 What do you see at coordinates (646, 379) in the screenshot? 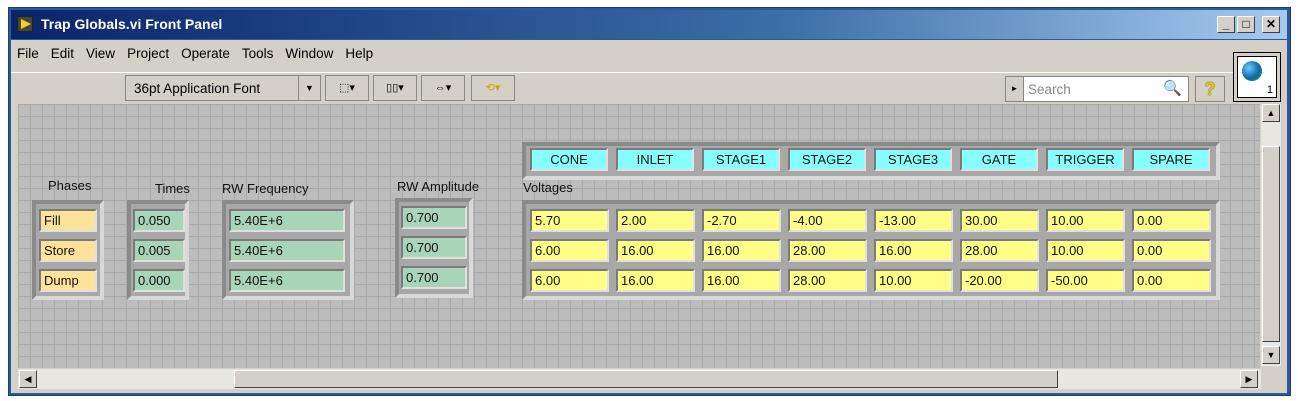
I see `horizontal-scroll-thumb` at bounding box center [646, 379].